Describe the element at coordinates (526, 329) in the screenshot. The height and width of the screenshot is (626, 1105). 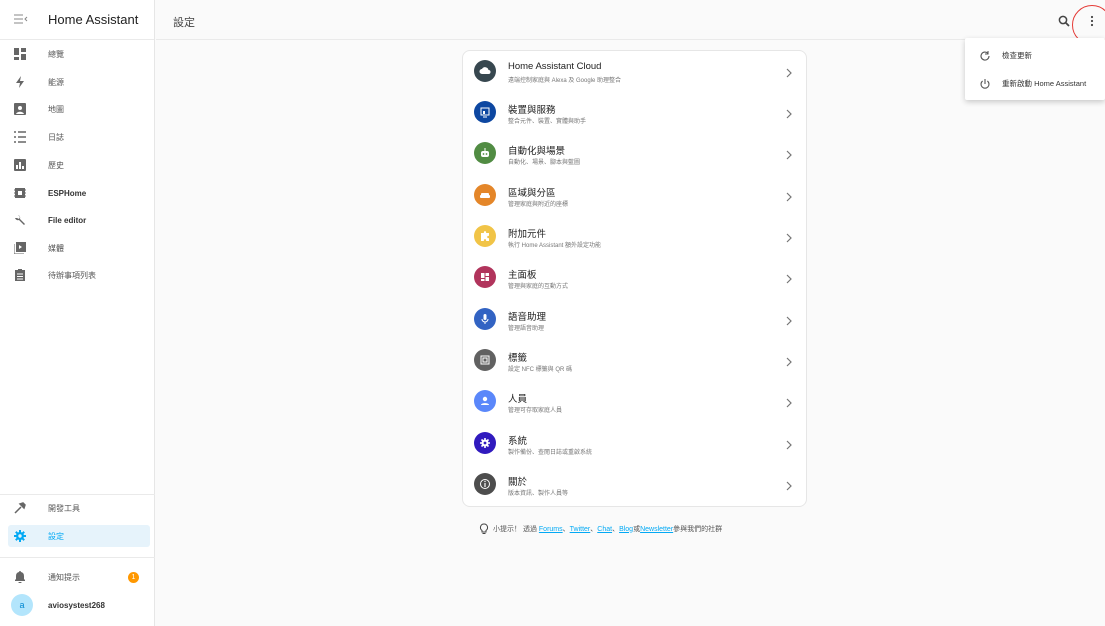
I see `row-subtitle: 管理語音助理` at that location.